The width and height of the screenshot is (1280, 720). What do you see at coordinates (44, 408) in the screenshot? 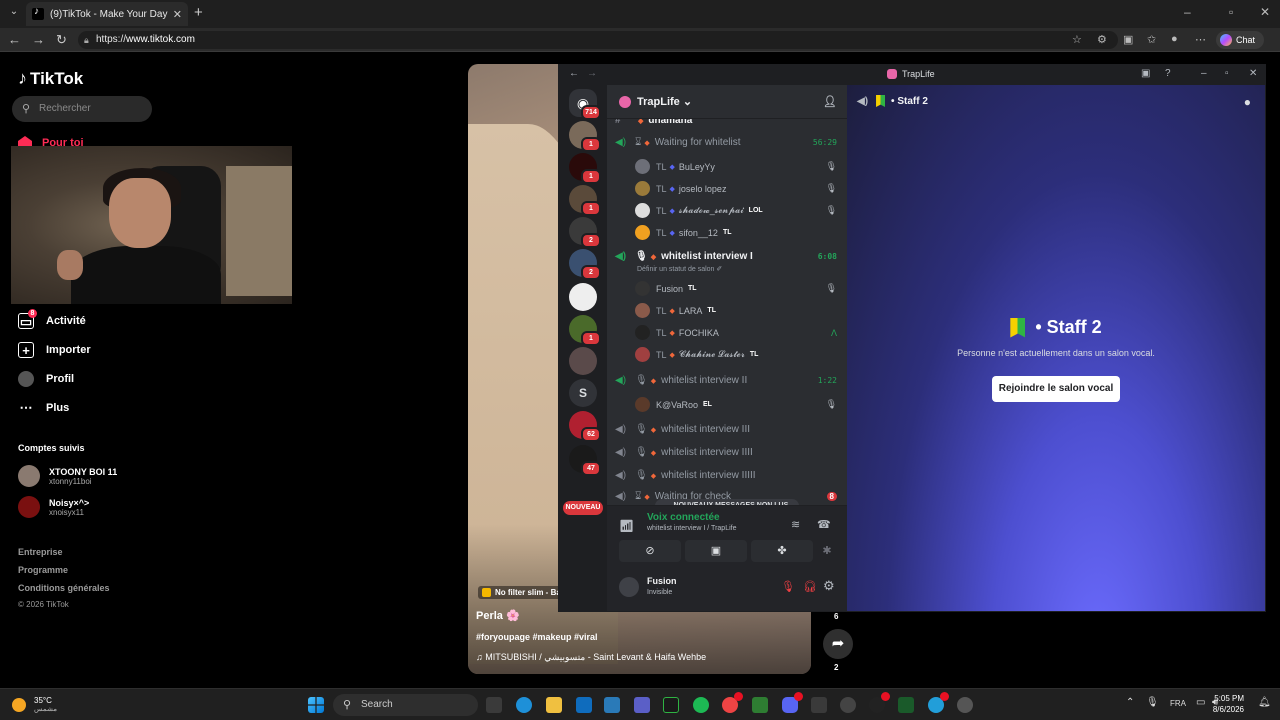
I see `nav-plus: ⋯ Plus` at bounding box center [44, 408].